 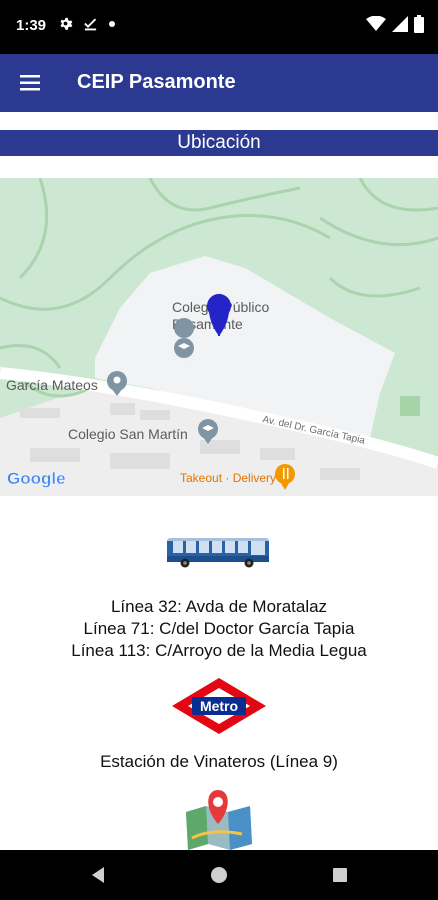 What do you see at coordinates (219, 606) in the screenshot?
I see `bus-line-32: Línea 32: Avda de Moratalaz` at bounding box center [219, 606].